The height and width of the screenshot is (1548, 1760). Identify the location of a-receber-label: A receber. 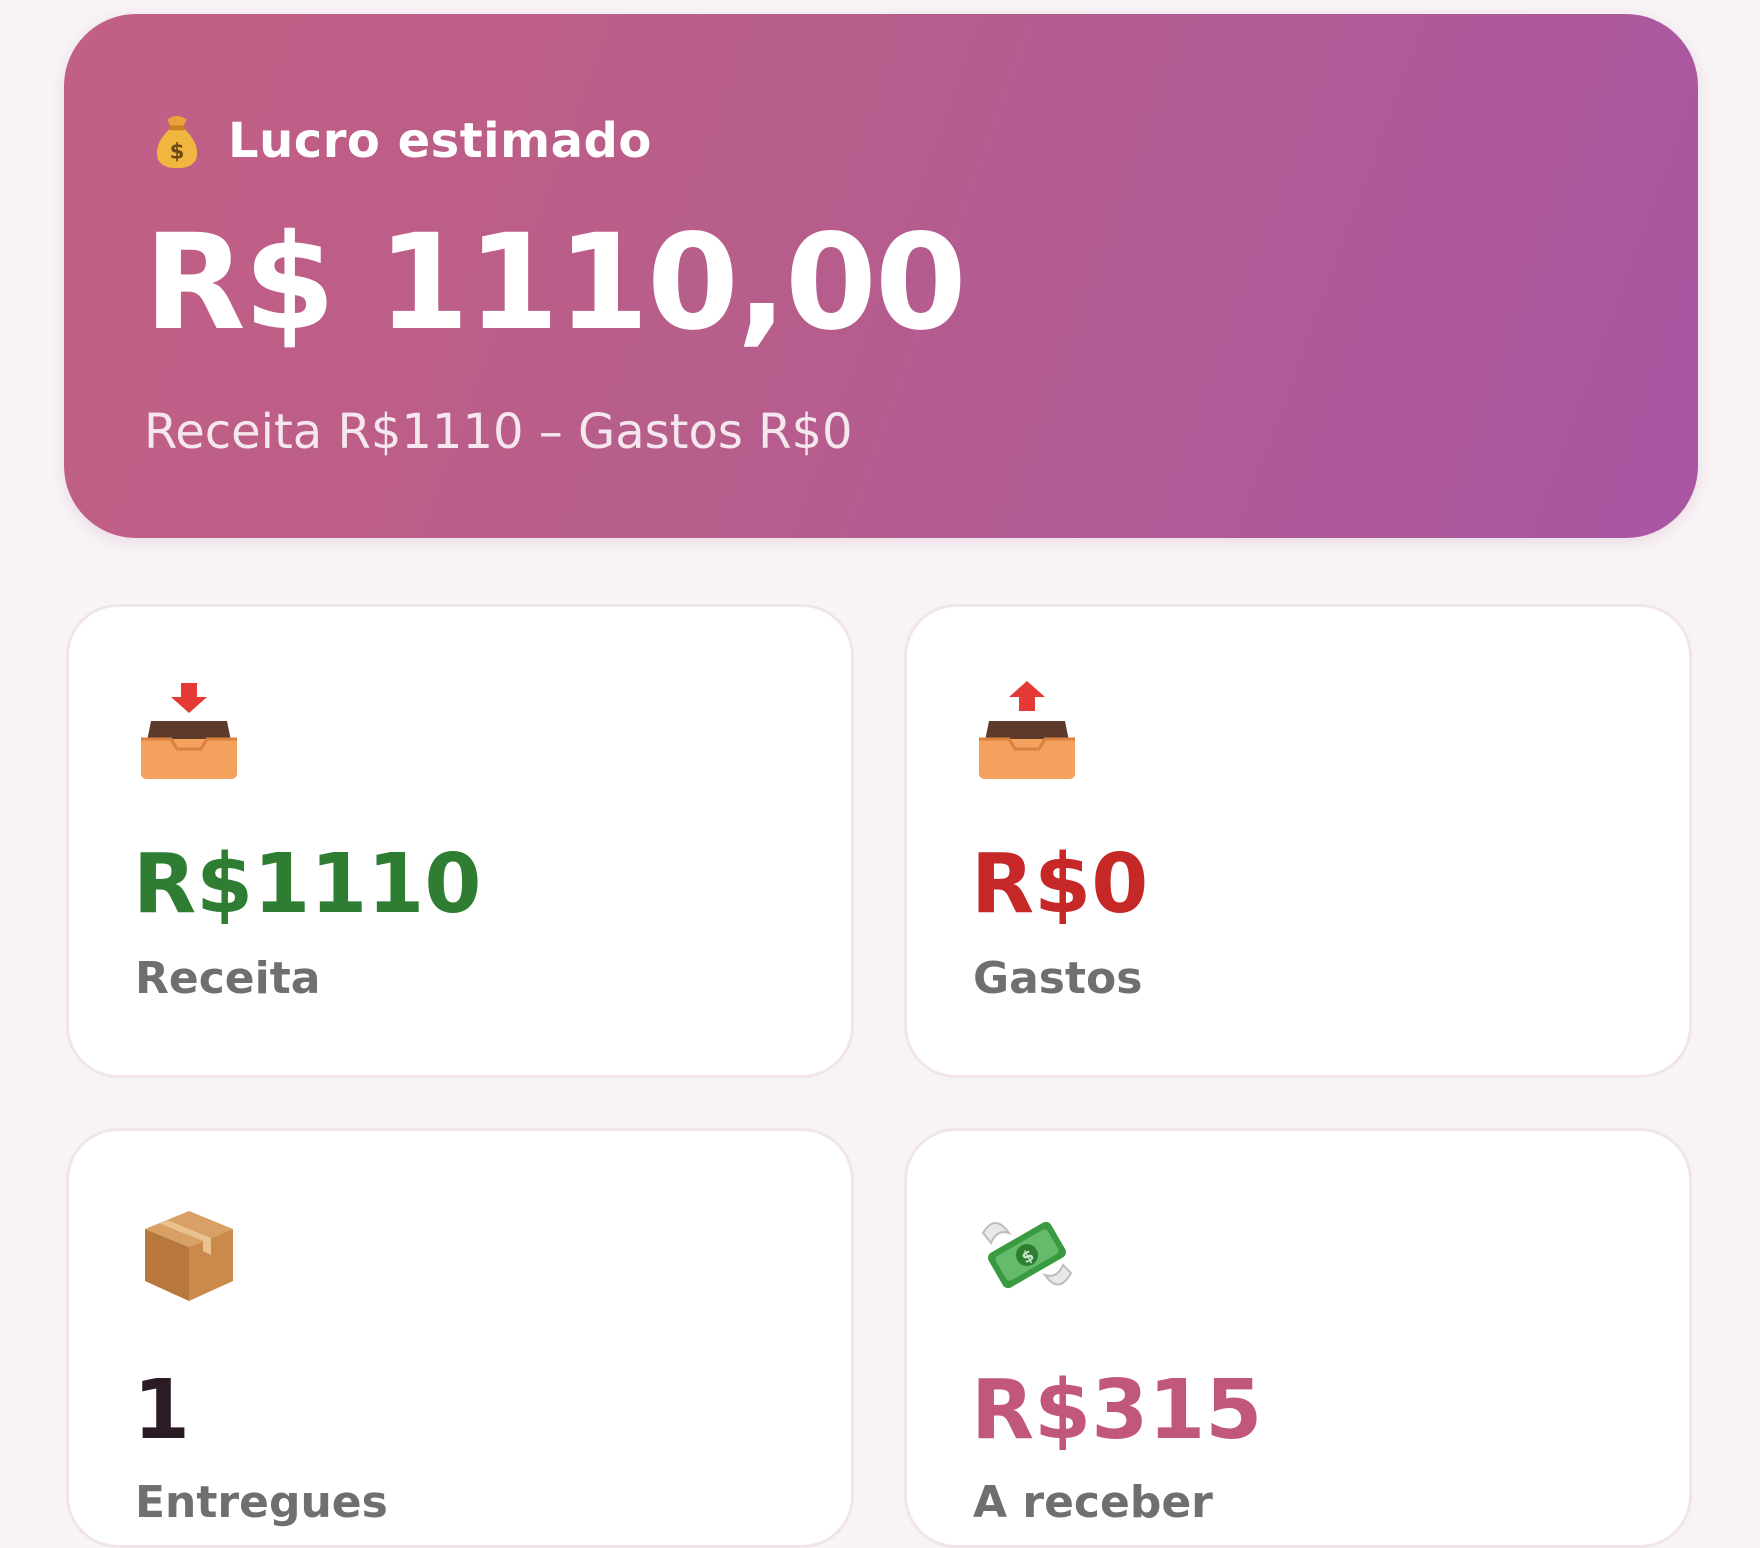
(1093, 1502).